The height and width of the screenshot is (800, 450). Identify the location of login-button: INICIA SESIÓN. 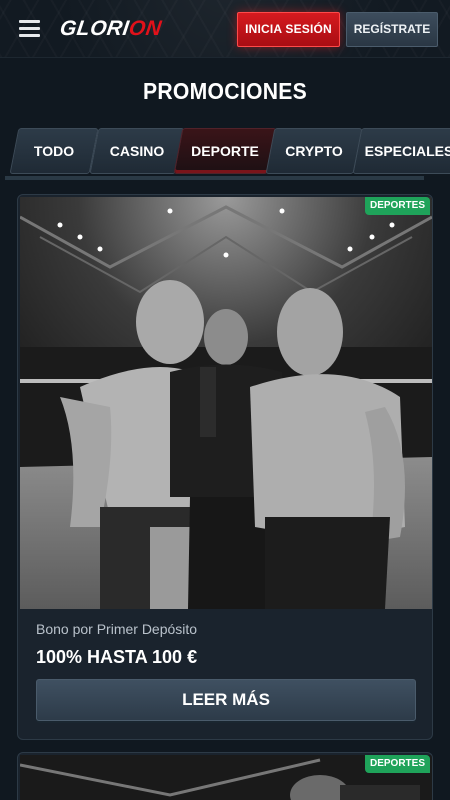
(288, 29).